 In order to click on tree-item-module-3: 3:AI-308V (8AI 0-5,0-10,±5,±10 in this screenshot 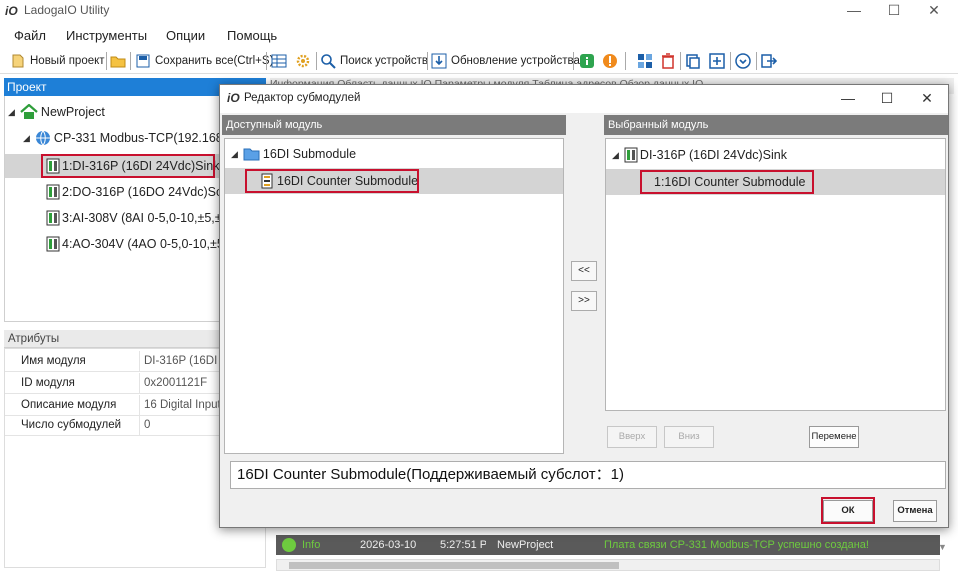, I will do `click(141, 218)`.